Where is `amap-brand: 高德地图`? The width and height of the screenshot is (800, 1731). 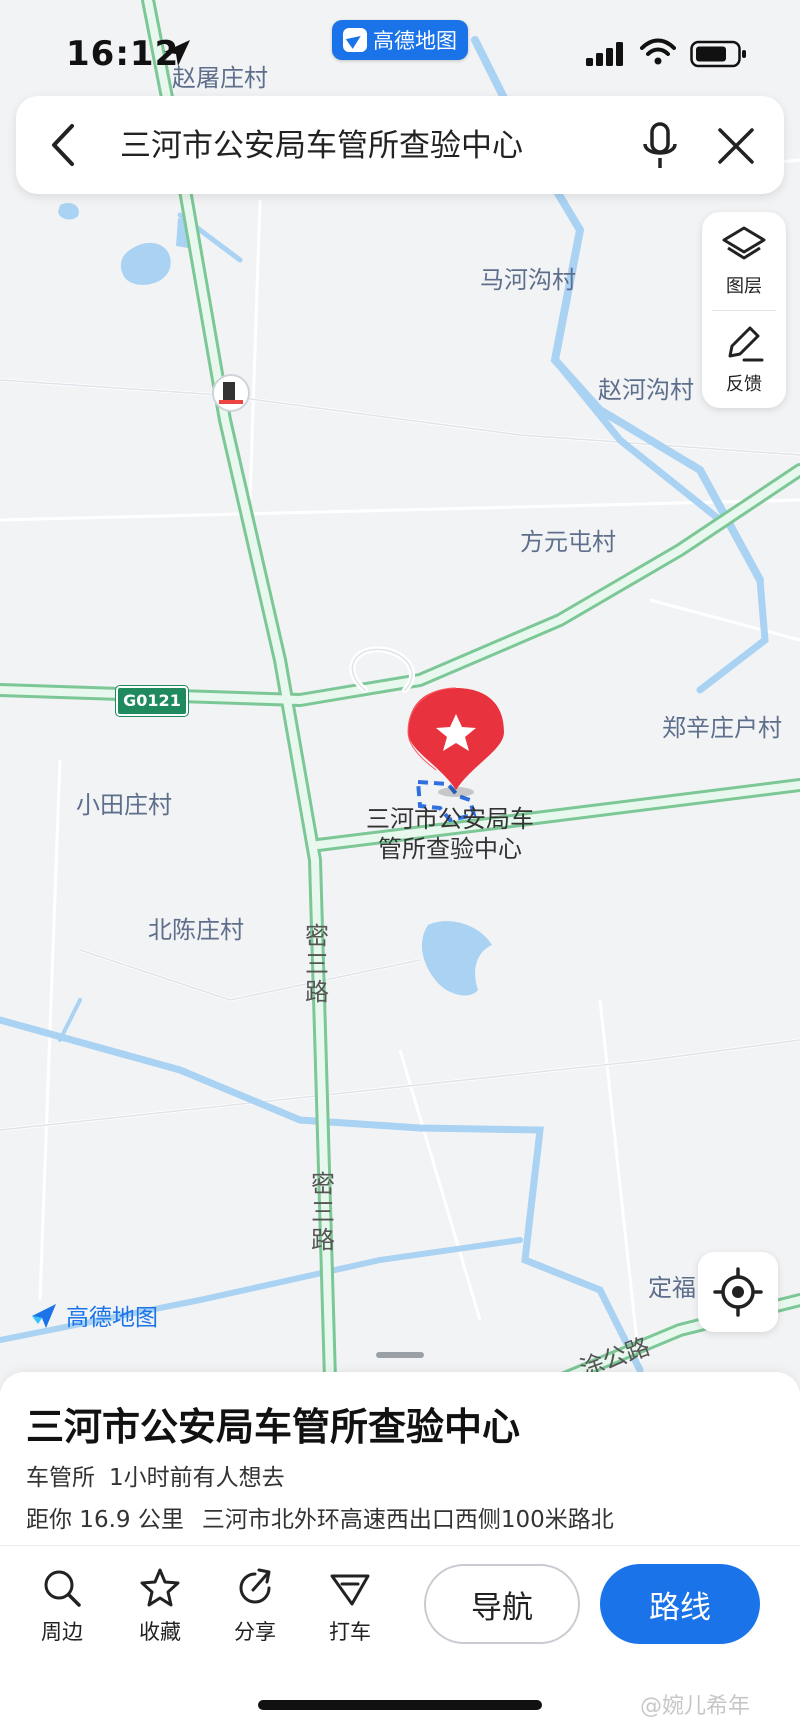
amap-brand: 高德地图 is located at coordinates (93, 1315).